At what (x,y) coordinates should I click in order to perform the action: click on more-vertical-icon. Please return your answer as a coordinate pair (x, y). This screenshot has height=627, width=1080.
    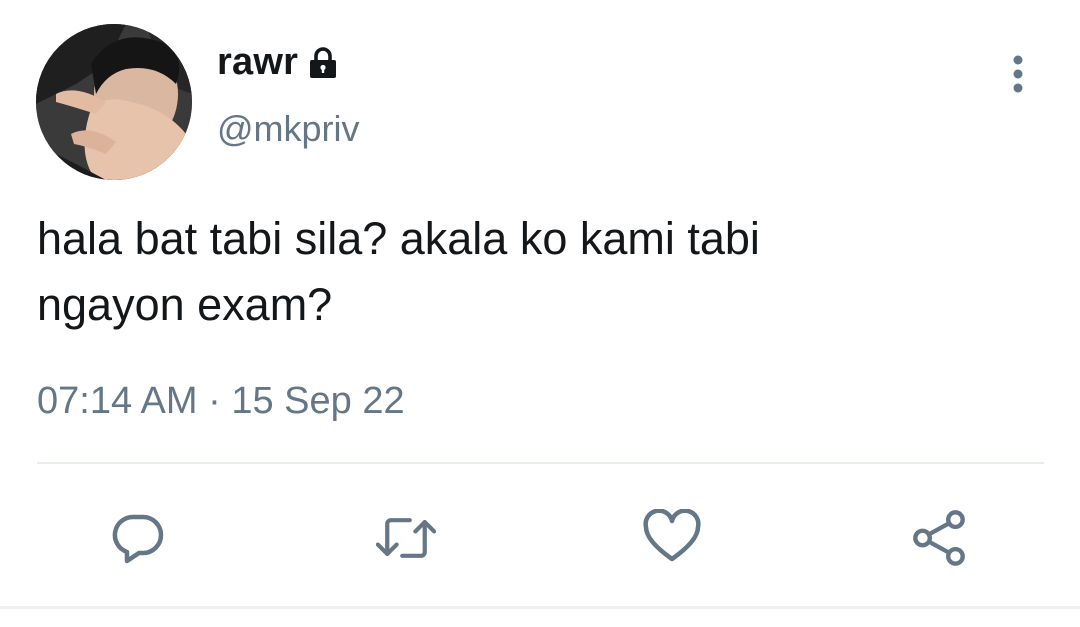
    Looking at the image, I should click on (1018, 74).